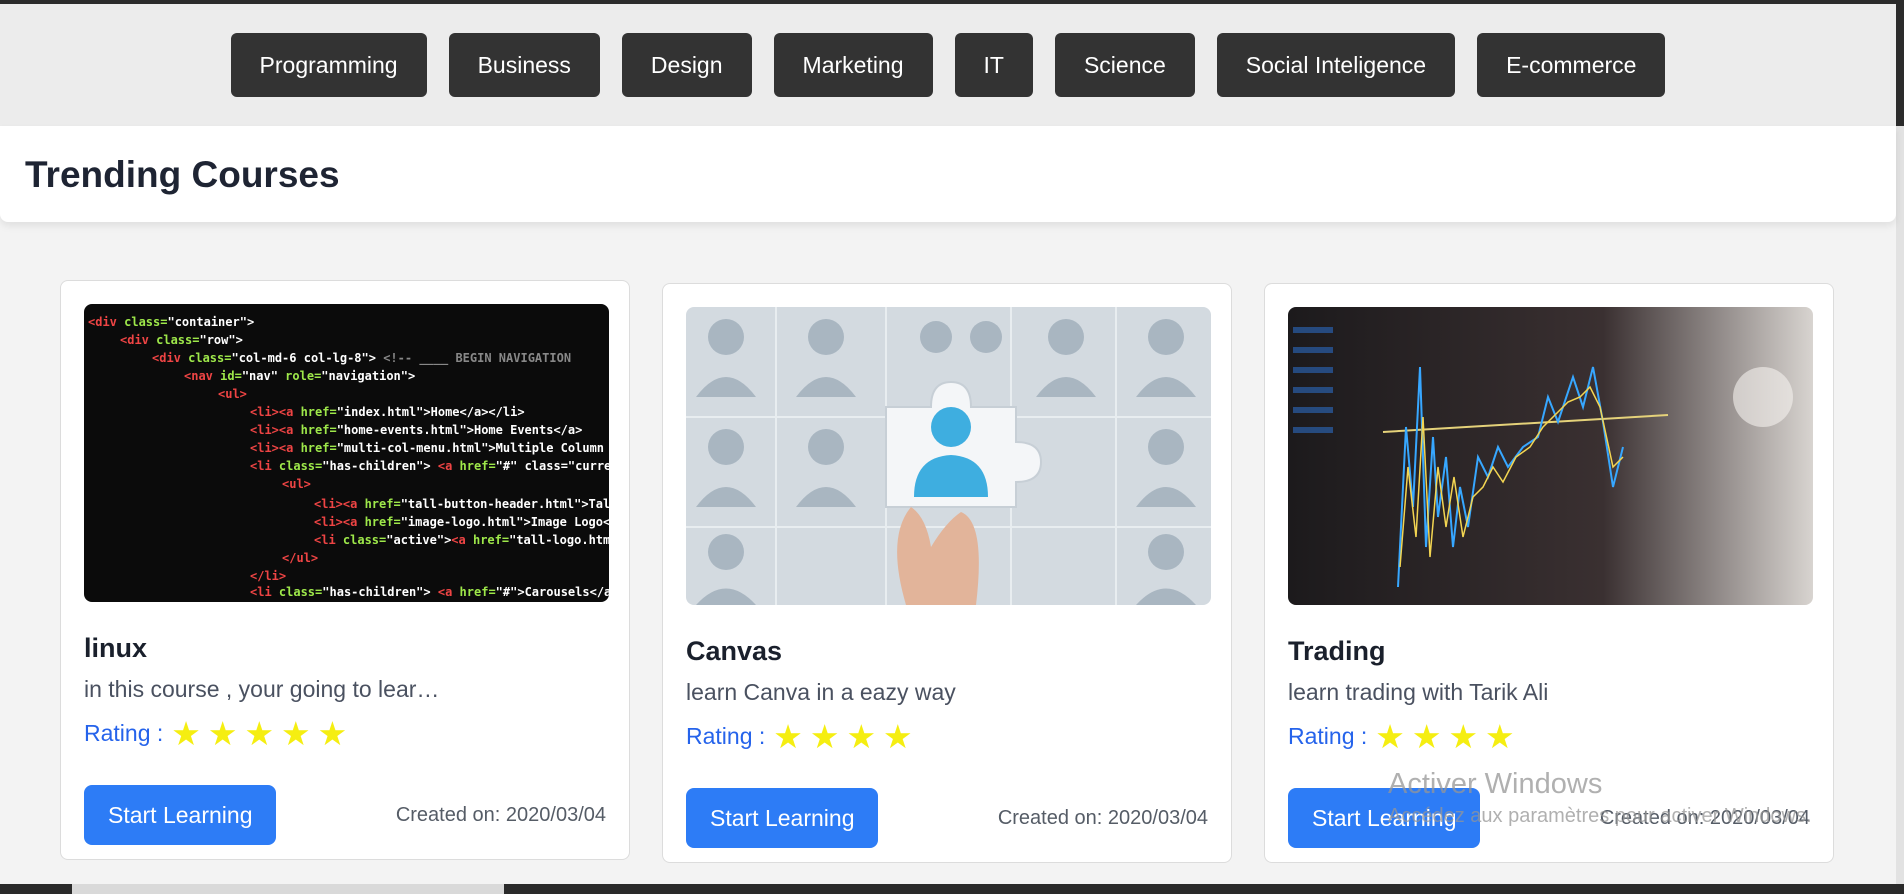  Describe the element at coordinates (686, 65) in the screenshot. I see `category-button-design: Design` at that location.